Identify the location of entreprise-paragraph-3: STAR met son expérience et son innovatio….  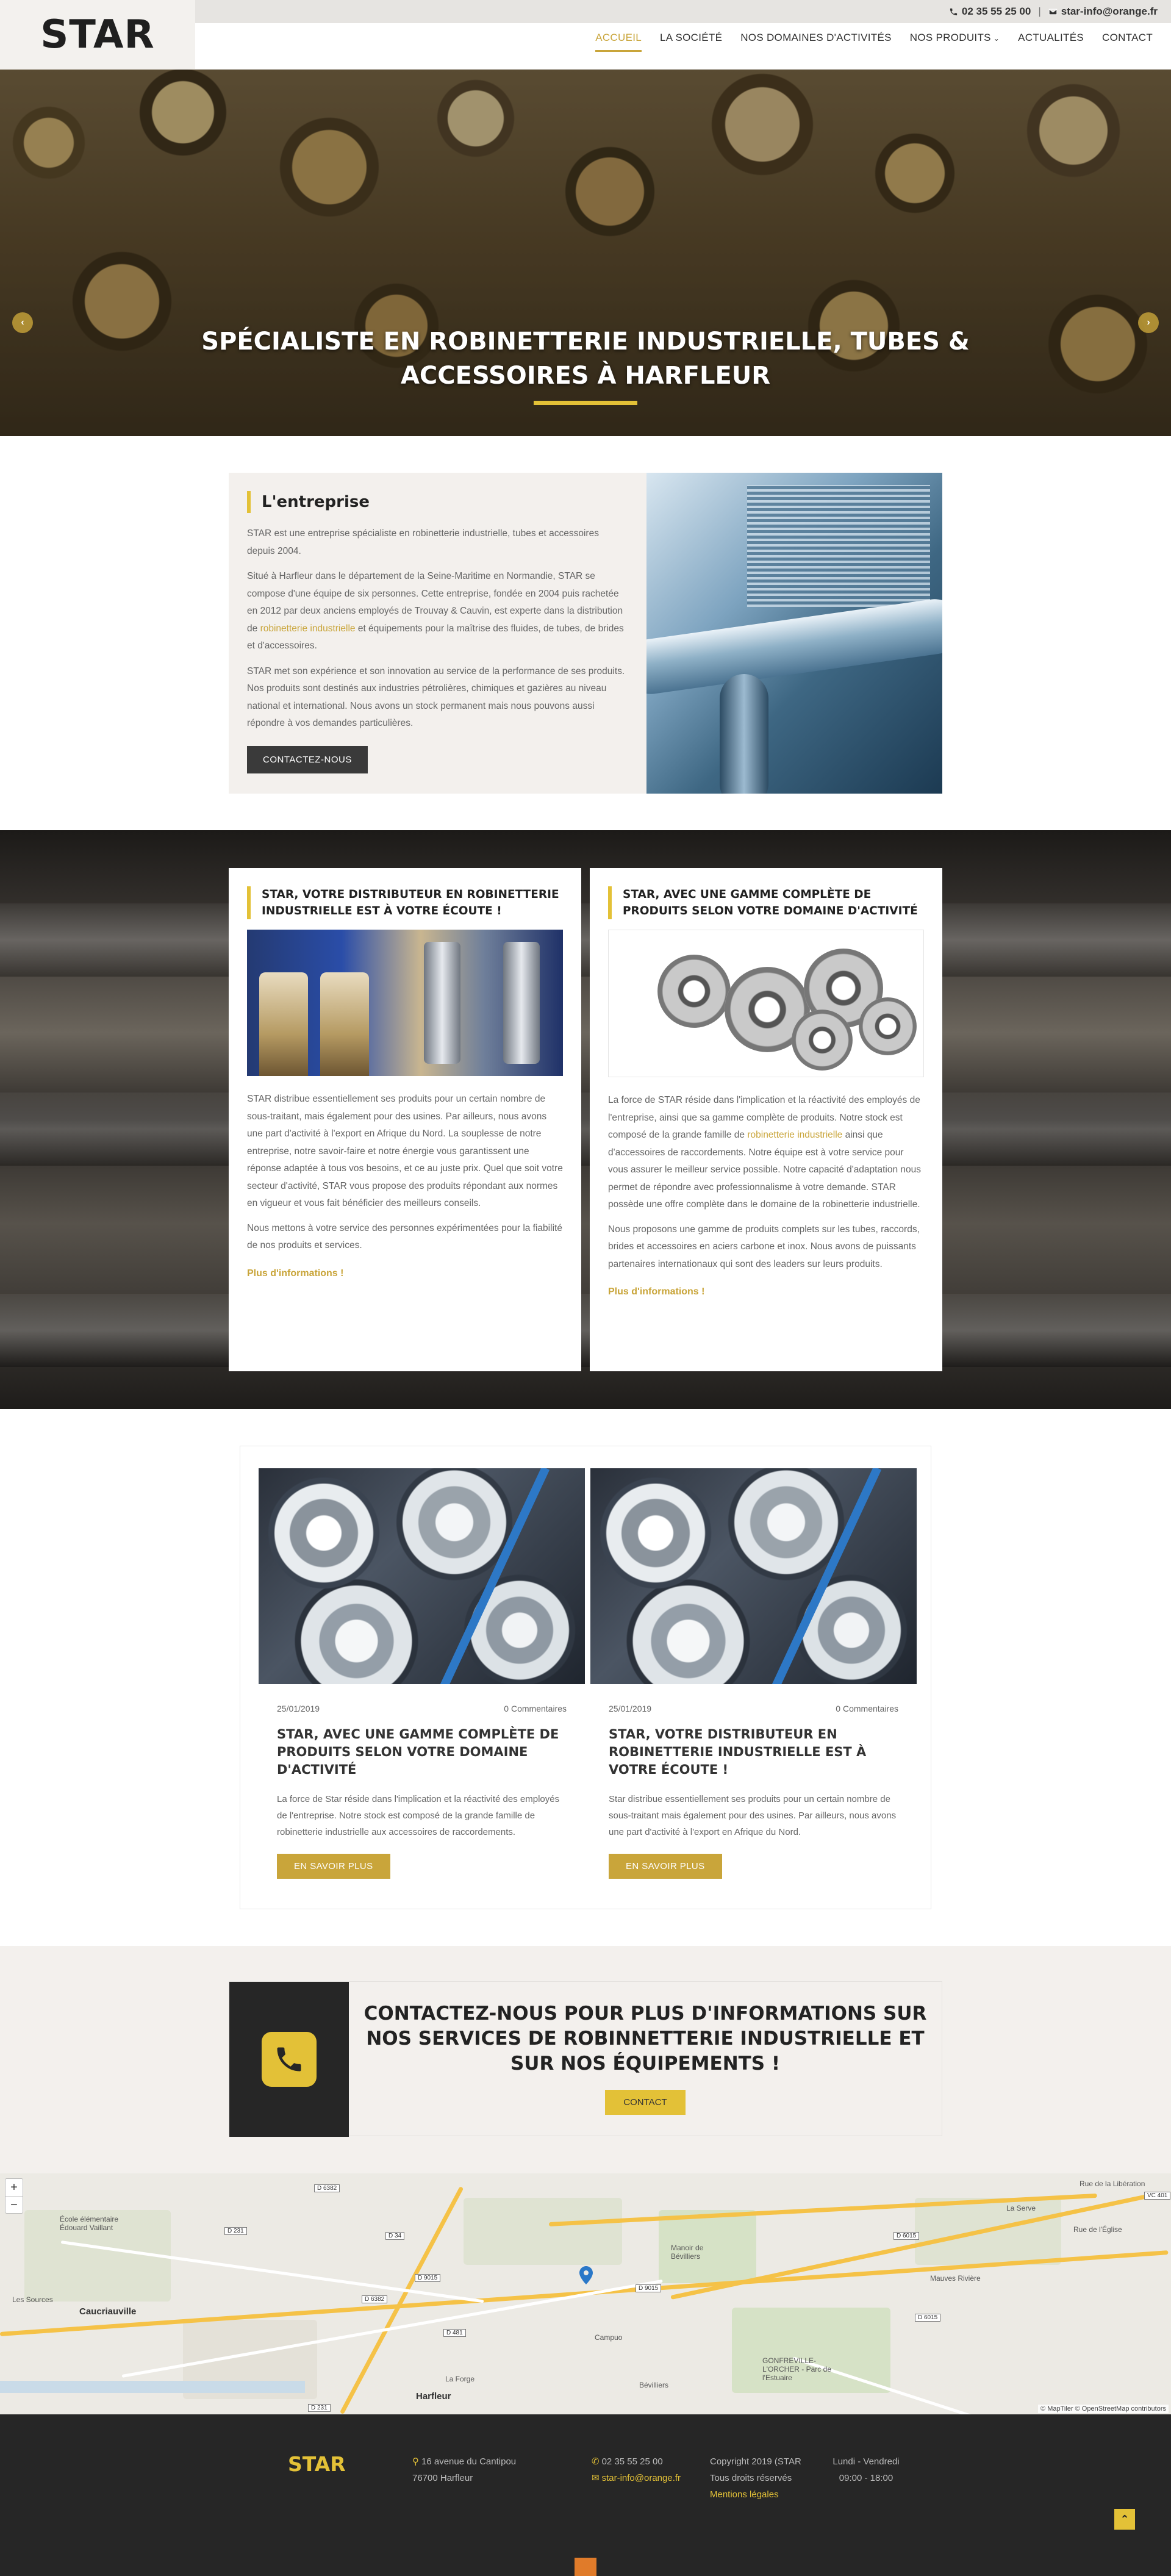
(436, 698).